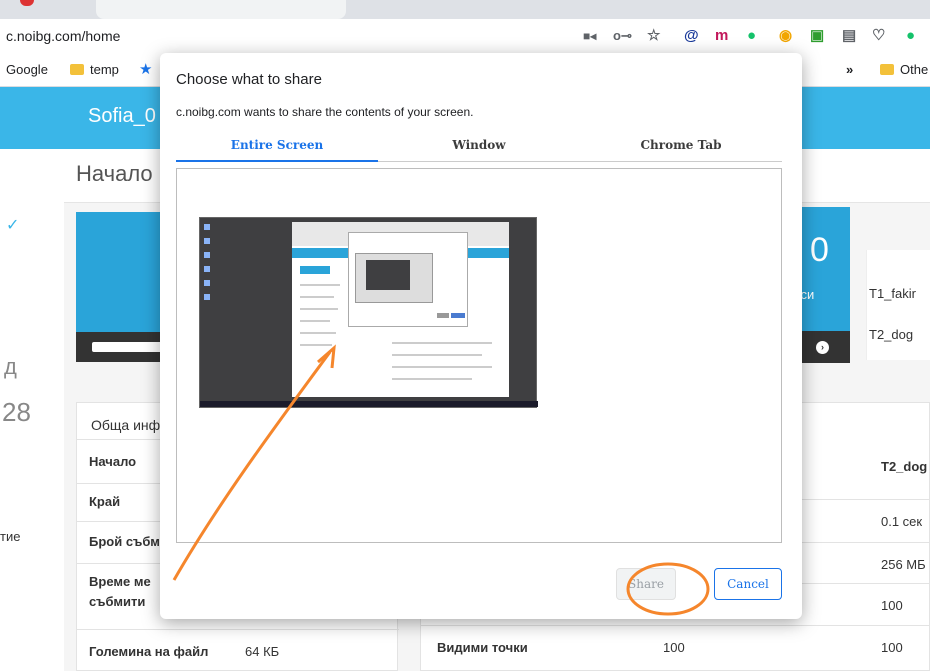  What do you see at coordinates (817, 36) in the screenshot?
I see `tv-extension-icon: ▣` at bounding box center [817, 36].